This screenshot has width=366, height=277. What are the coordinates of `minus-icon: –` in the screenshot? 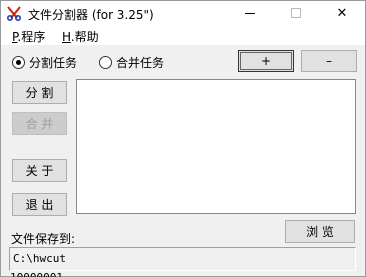 It's located at (329, 61).